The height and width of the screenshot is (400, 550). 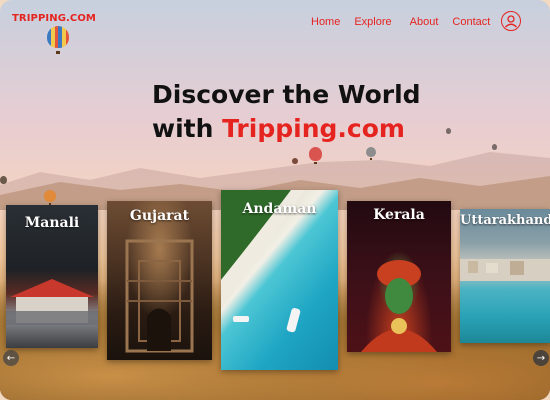 I want to click on brand-logo: TRIPPING.COM, so click(x=54, y=18).